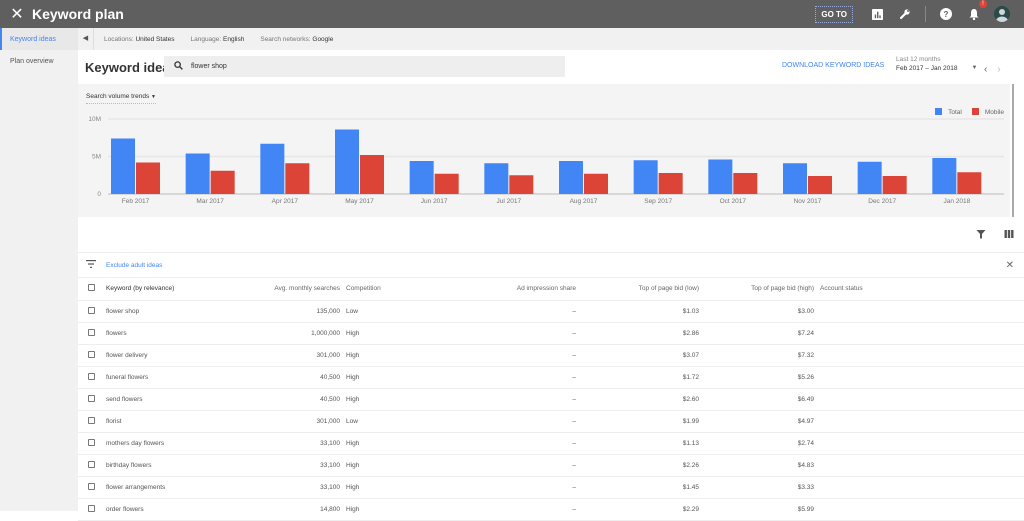 This screenshot has width=1024, height=521. What do you see at coordinates (296, 39) in the screenshot?
I see `networks-filter: Search networks: Google` at bounding box center [296, 39].